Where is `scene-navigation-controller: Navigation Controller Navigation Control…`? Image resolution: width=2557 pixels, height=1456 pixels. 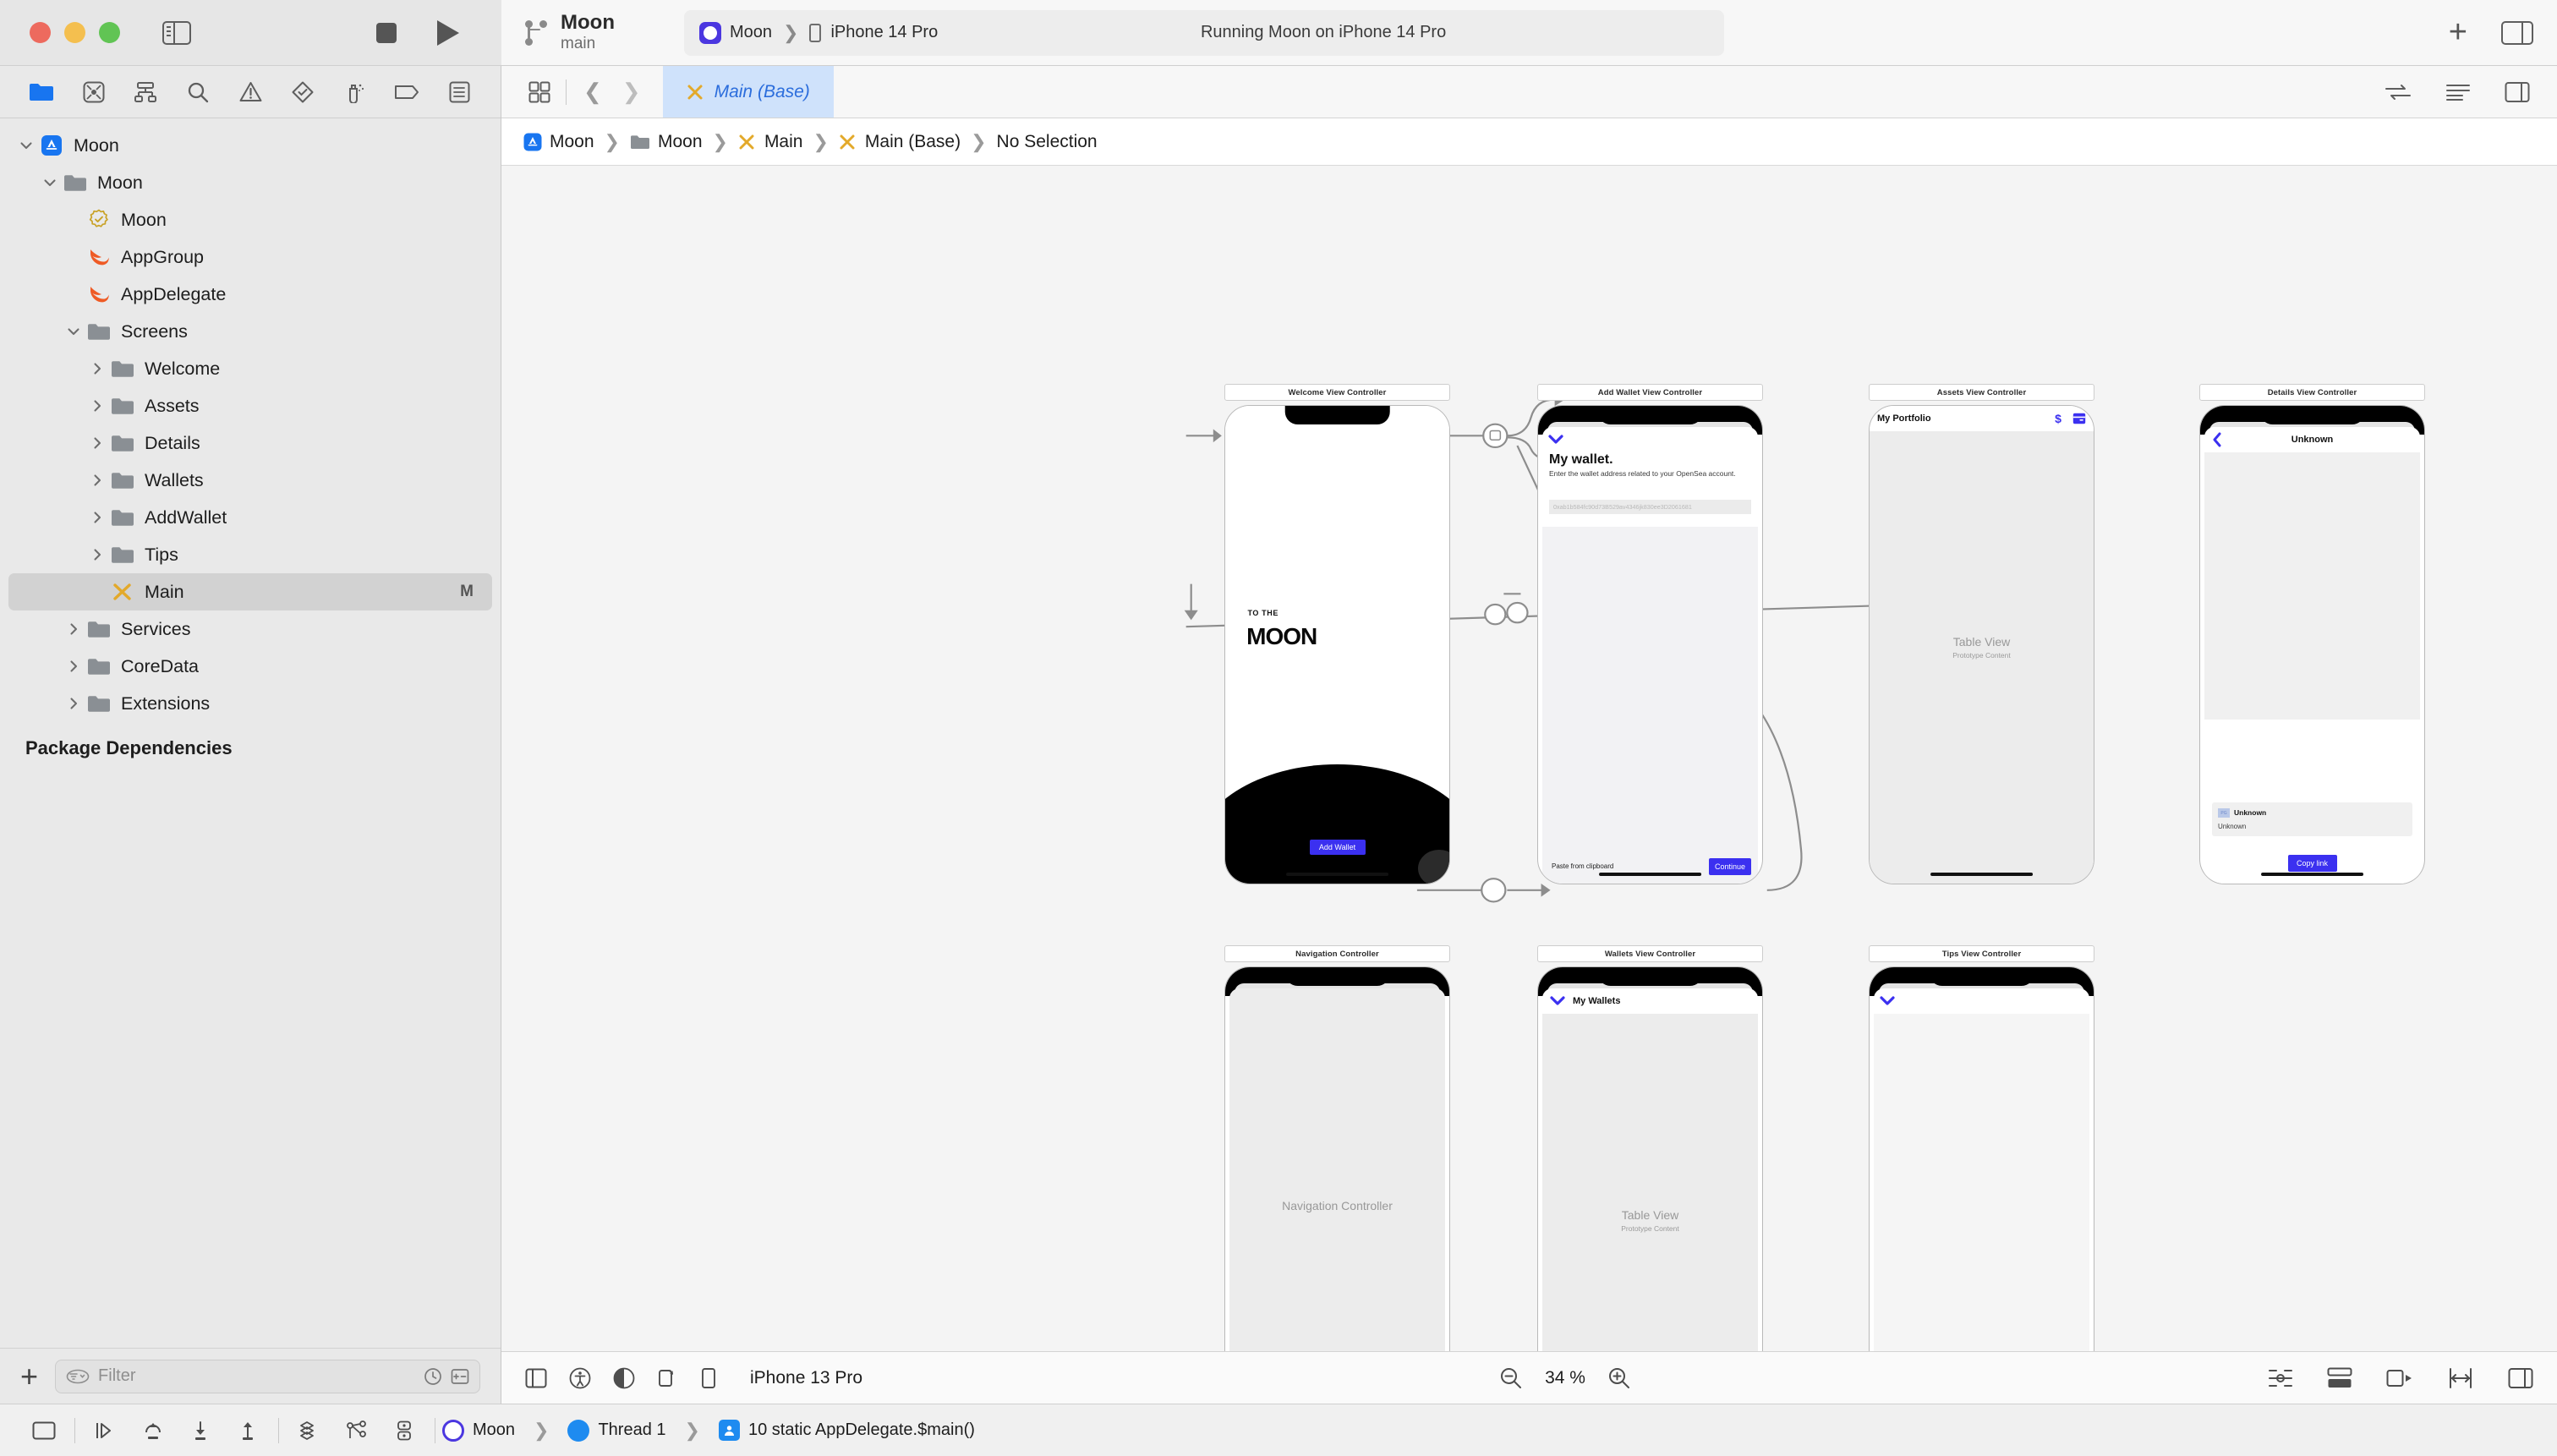 scene-navigation-controller: Navigation Controller Navigation Control… is located at coordinates (1337, 1148).